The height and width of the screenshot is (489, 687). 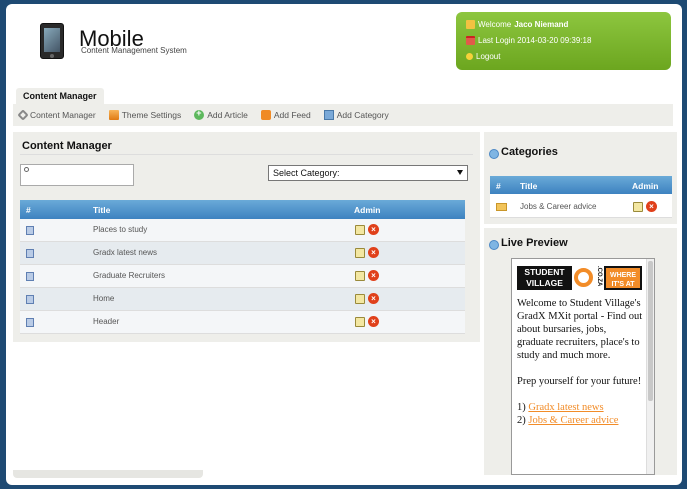 I want to click on content-manager-label: Content Manager, so click(x=63, y=115).